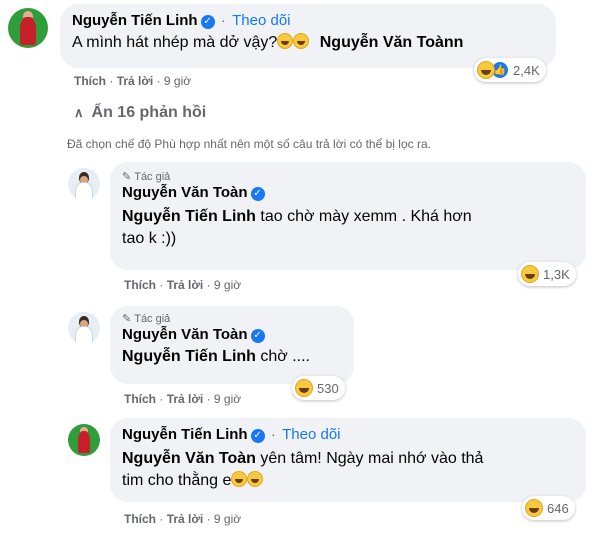  Describe the element at coordinates (556, 274) in the screenshot. I see `reaction-count: 1,3K` at that location.